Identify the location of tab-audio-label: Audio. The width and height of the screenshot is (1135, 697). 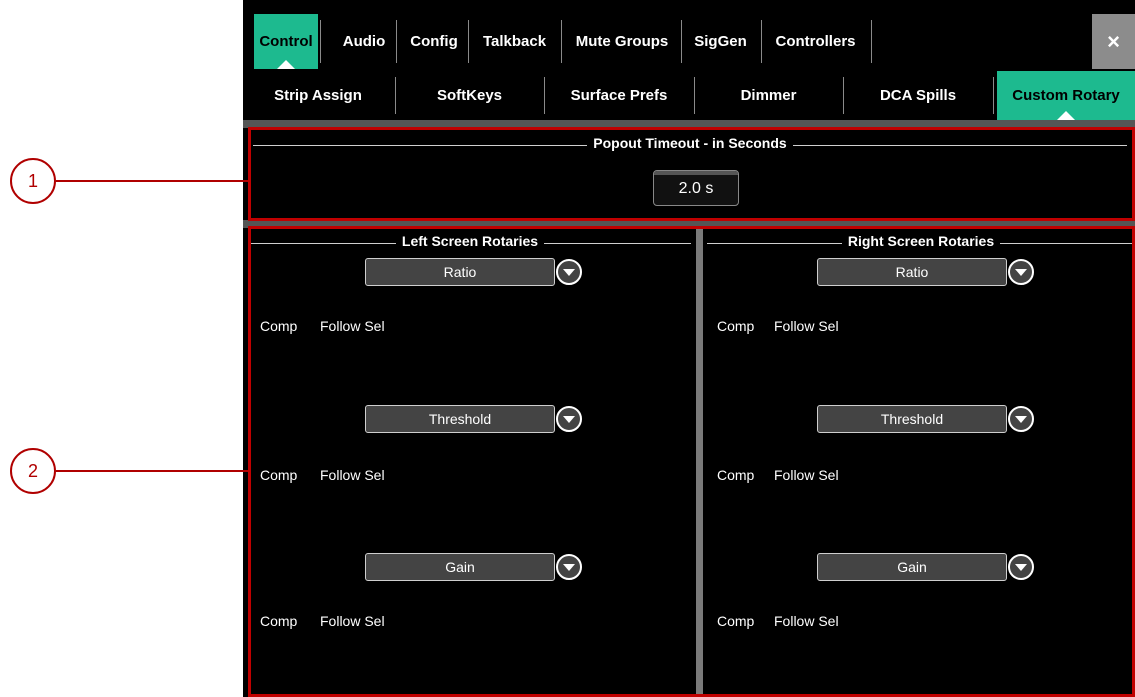
(364, 41).